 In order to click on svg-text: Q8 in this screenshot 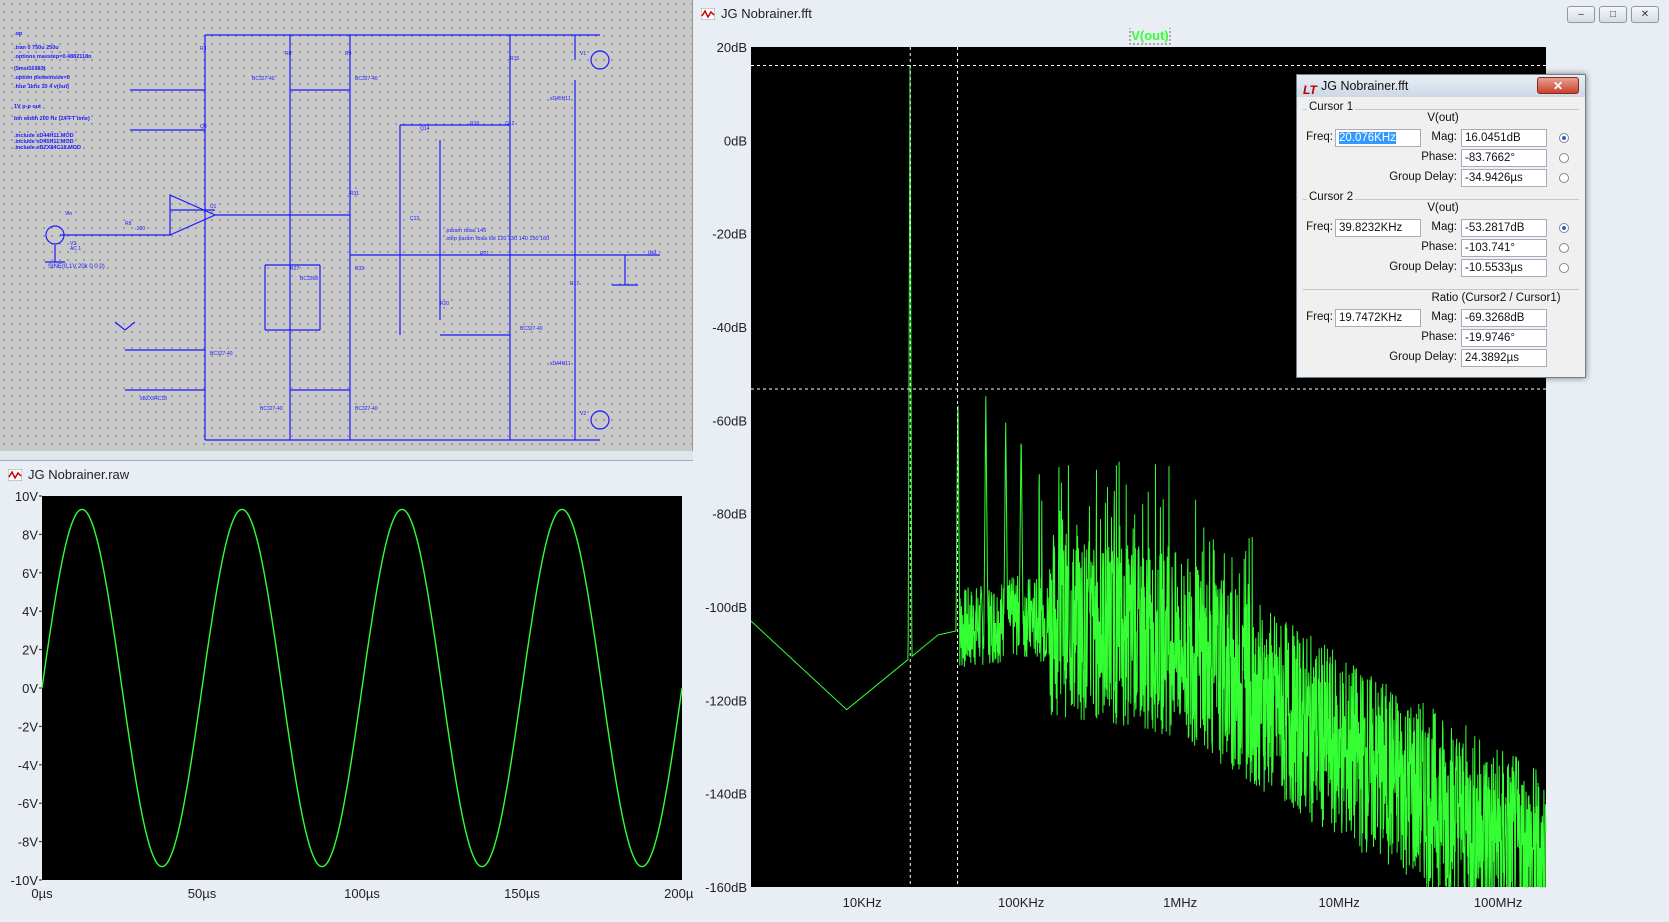, I will do `click(203, 127)`.